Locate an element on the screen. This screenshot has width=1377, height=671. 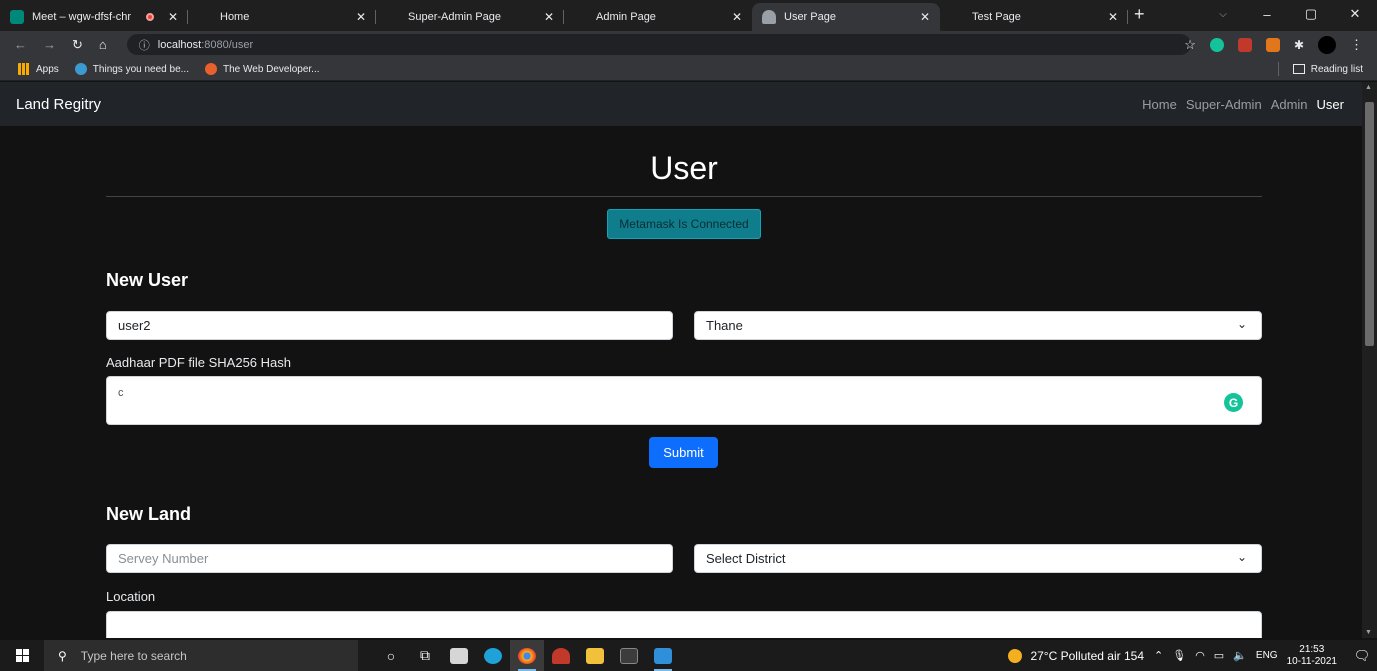
reload-icon: ↻ is located at coordinates (77, 45).